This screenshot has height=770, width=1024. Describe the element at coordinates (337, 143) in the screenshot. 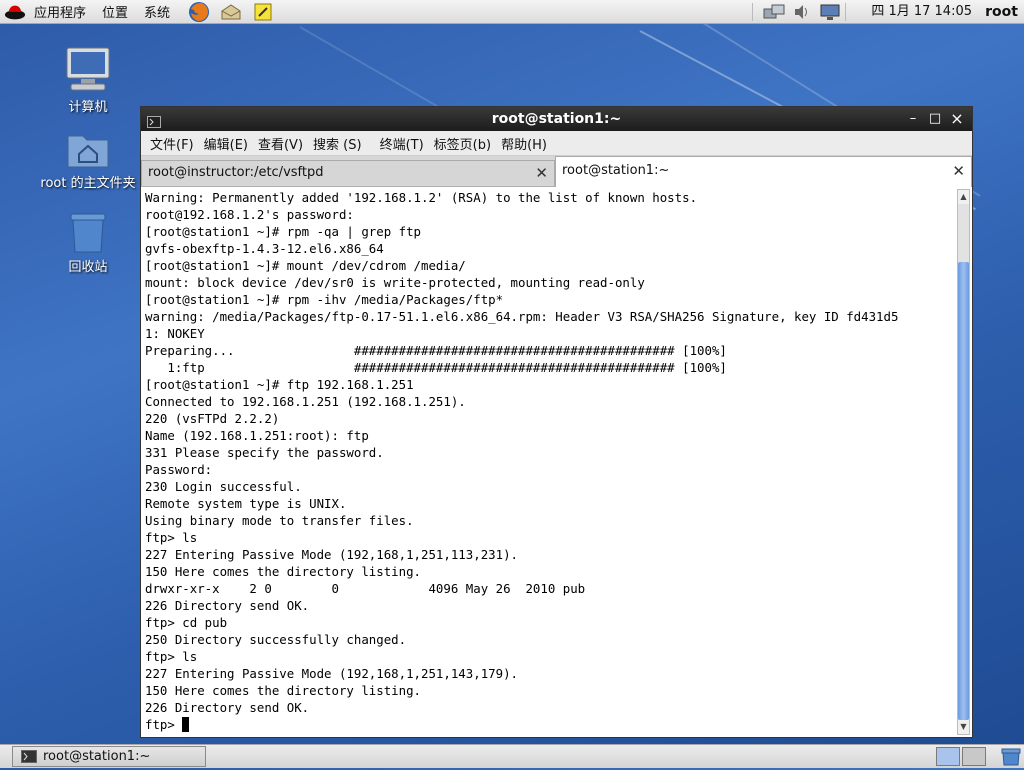

I see `menu-search: 搜索 (S)` at that location.